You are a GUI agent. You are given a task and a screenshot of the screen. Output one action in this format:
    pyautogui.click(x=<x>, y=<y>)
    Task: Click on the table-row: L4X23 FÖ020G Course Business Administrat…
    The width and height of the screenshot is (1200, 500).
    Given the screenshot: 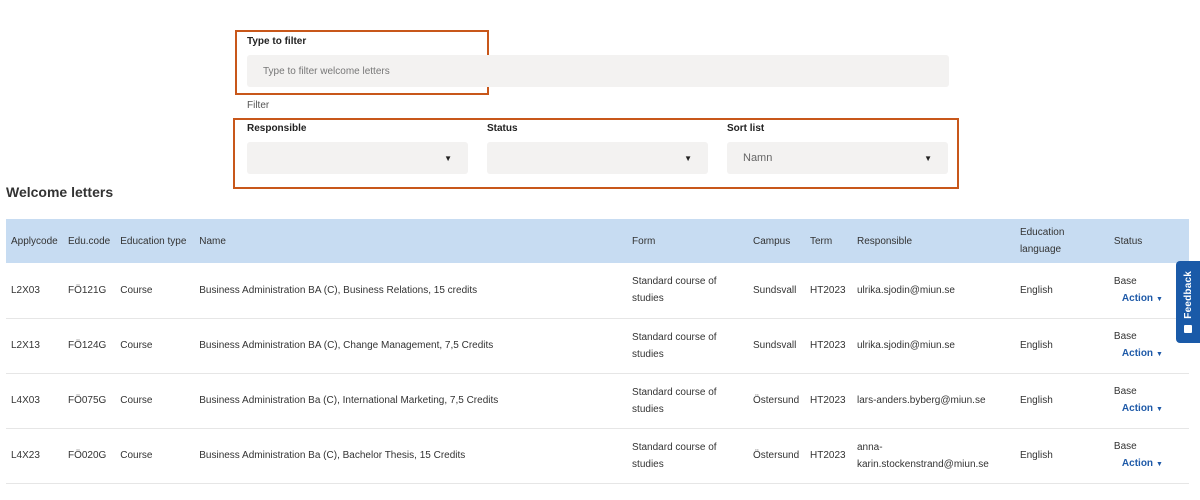 What is the action you would take?
    pyautogui.click(x=597, y=455)
    